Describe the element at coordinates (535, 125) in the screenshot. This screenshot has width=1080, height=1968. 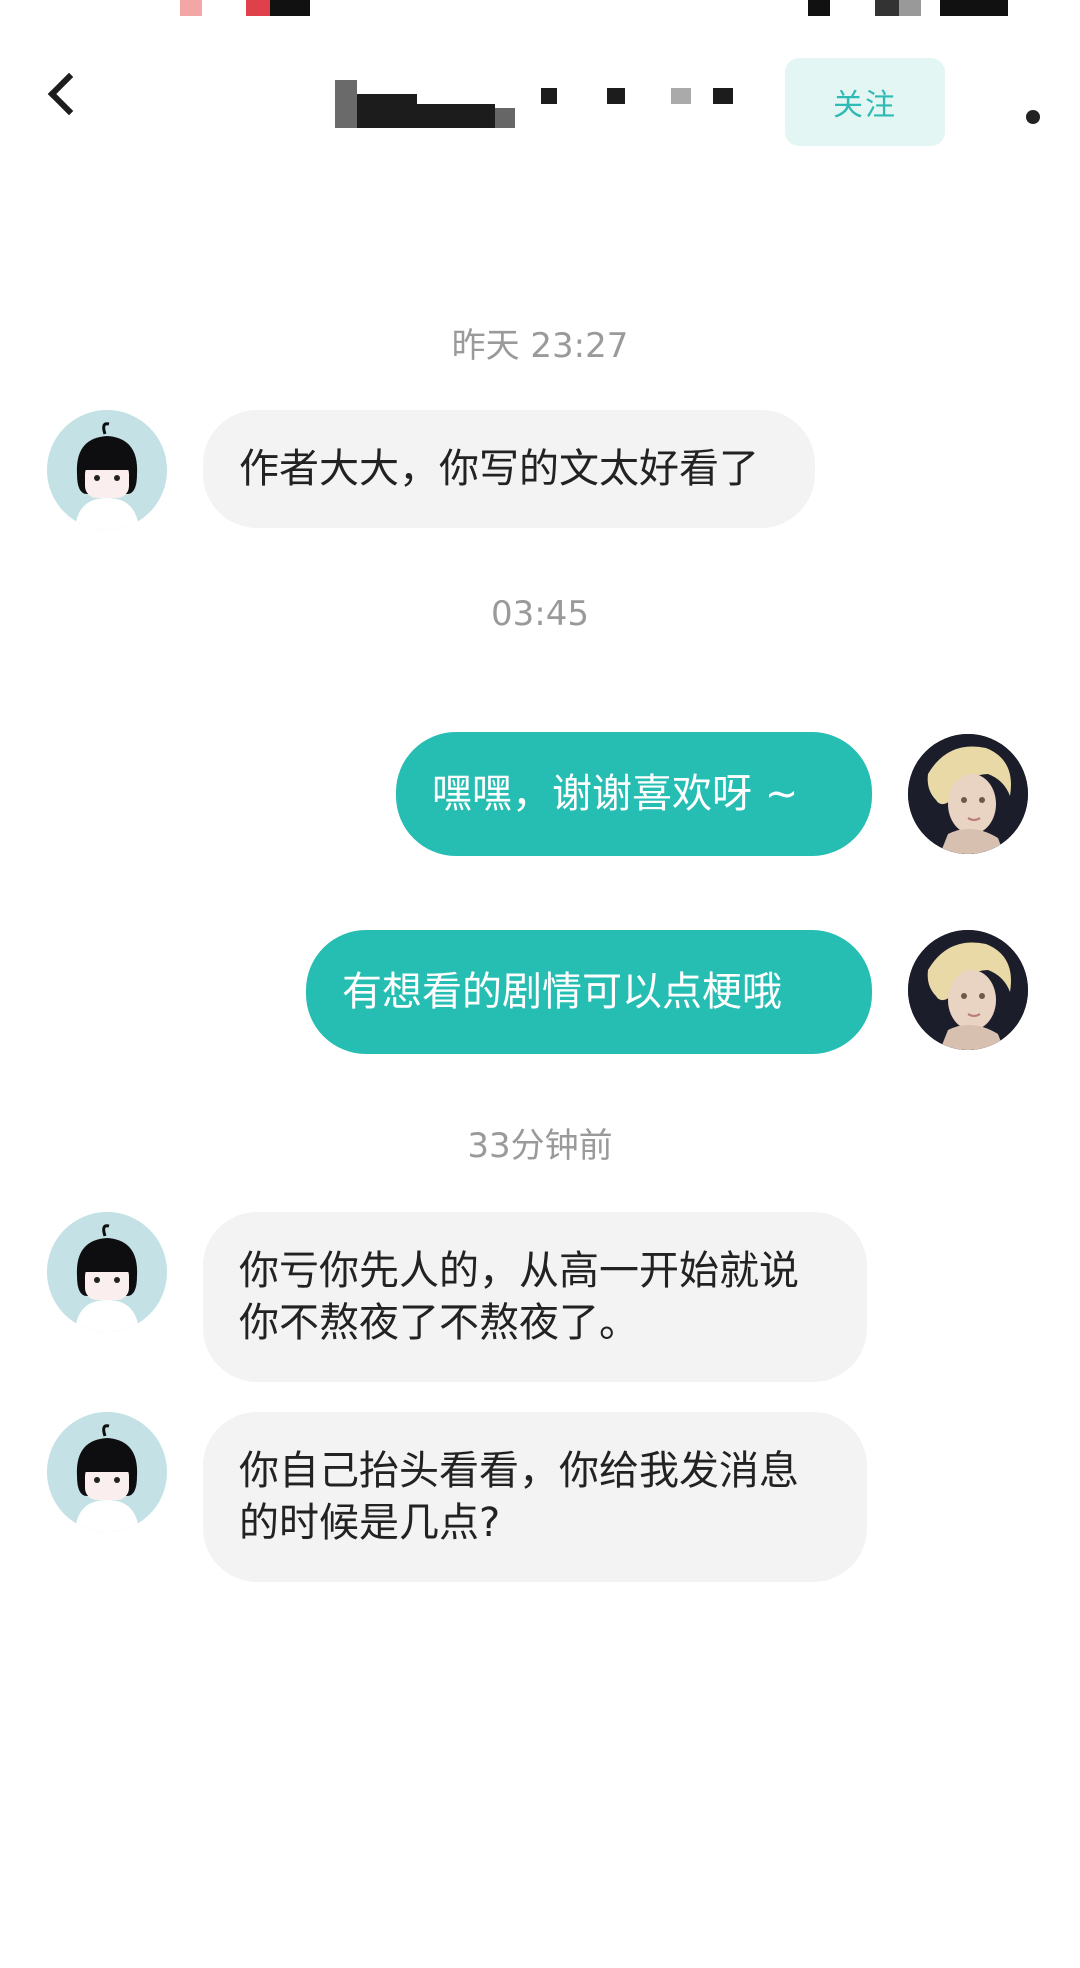
I see `contact-name-censored` at that location.